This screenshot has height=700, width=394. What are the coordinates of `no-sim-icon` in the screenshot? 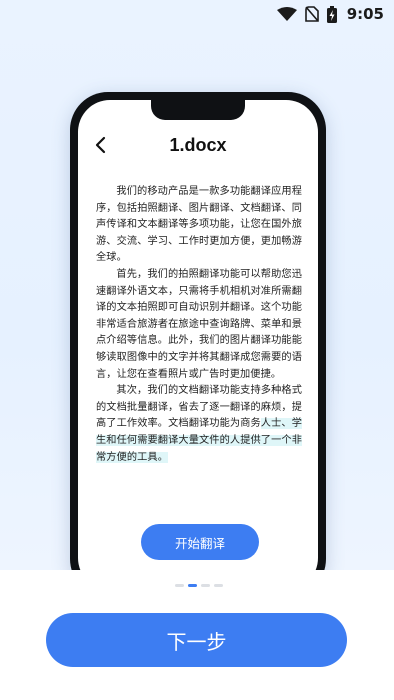 It's located at (311, 14).